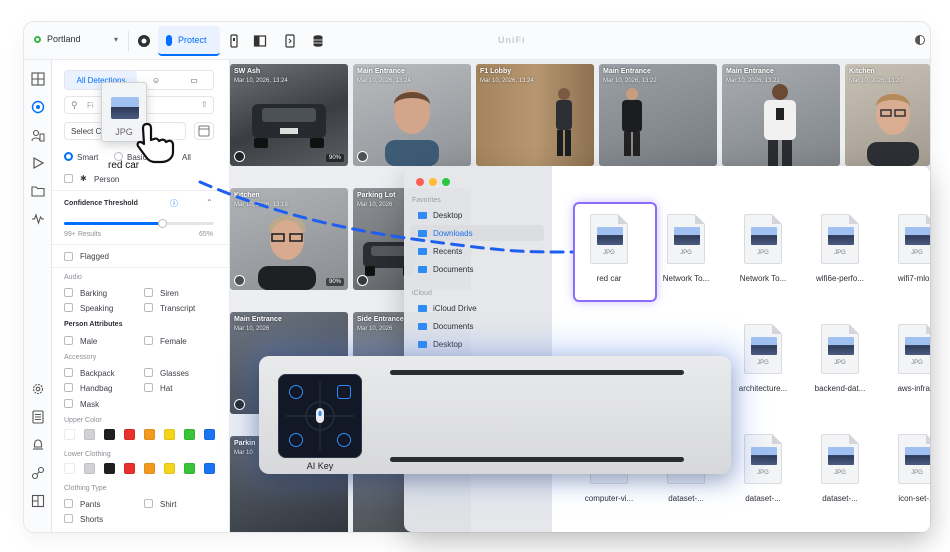 The width and height of the screenshot is (950, 552). I want to click on shield-icon, so click(296, 392).